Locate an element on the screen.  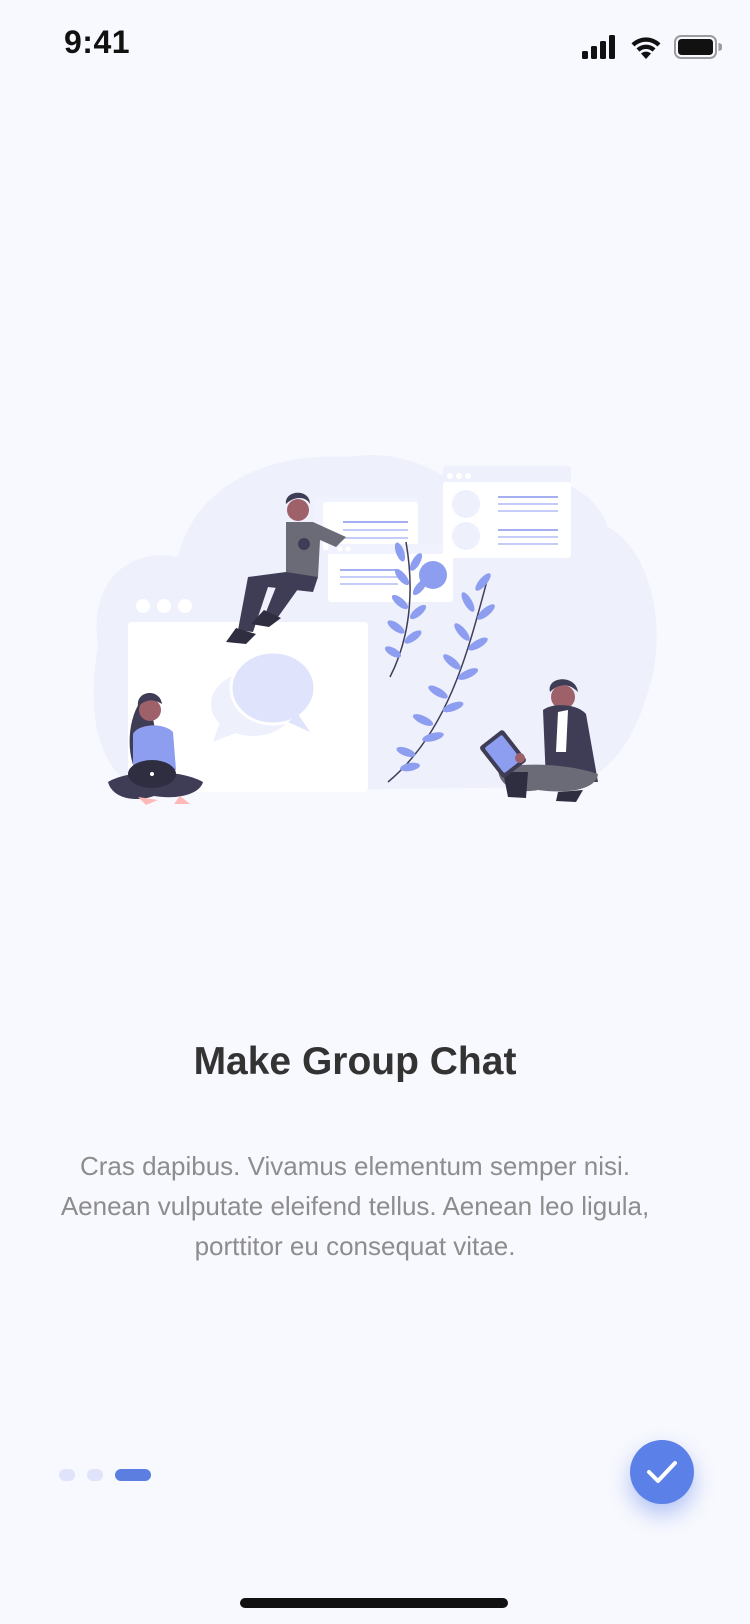
battery-icon is located at coordinates (698, 47).